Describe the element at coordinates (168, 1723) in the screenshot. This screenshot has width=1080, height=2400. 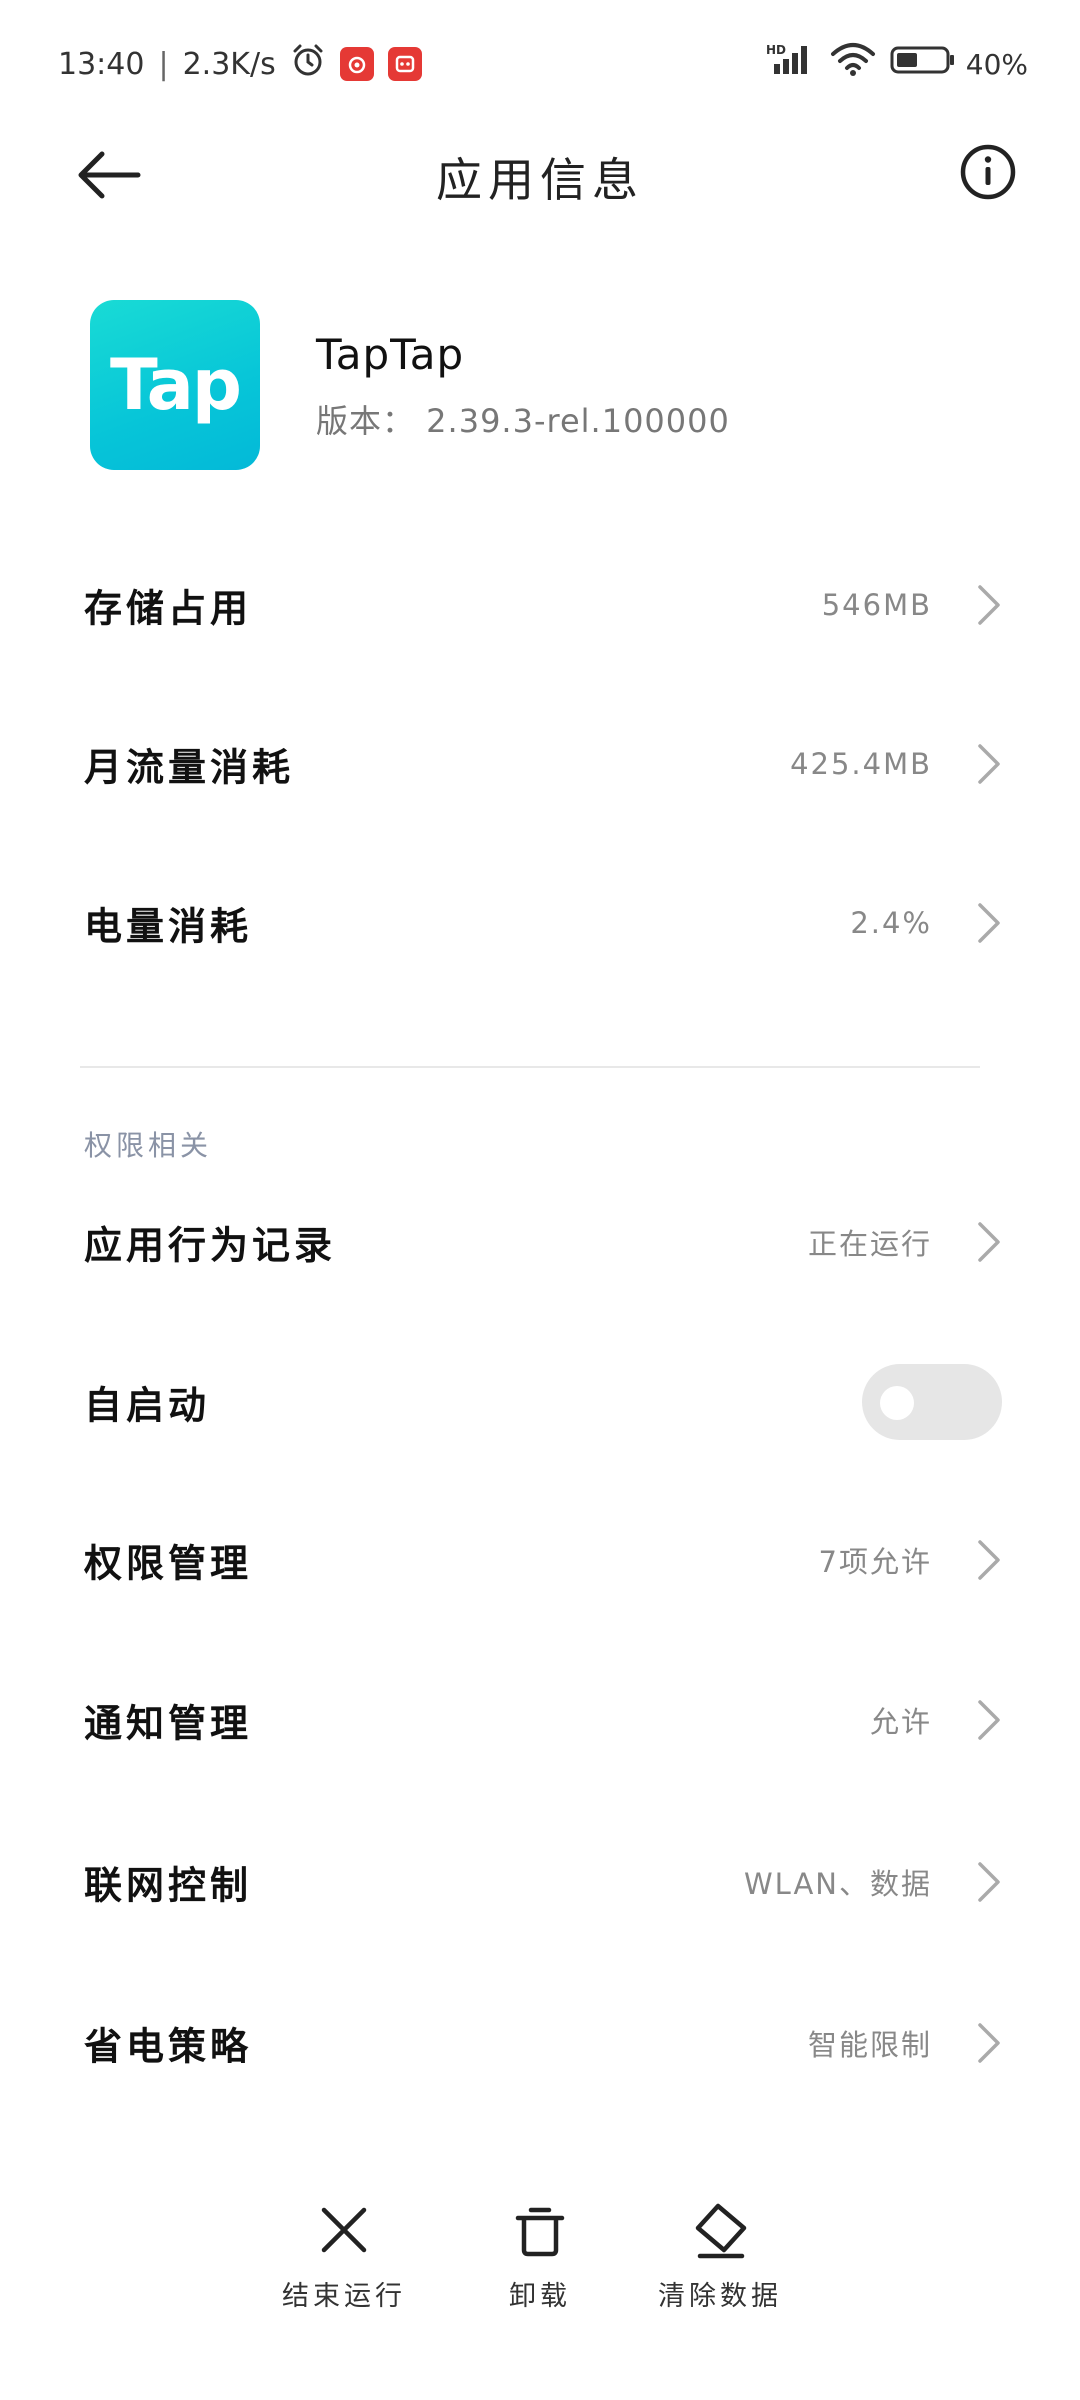
I see `row-label: 通知管理` at that location.